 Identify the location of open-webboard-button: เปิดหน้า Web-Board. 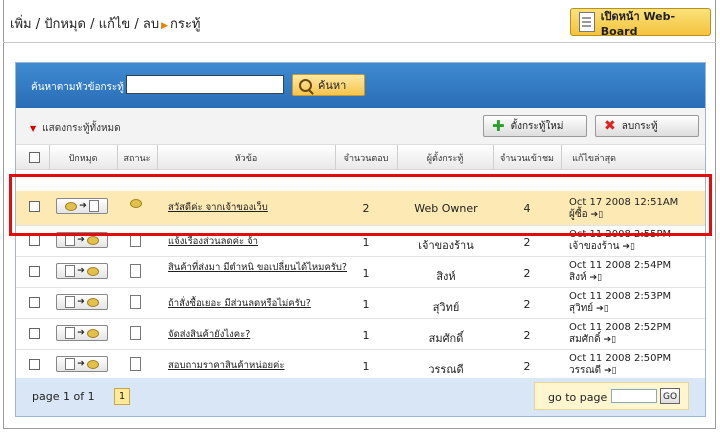
(640, 23).